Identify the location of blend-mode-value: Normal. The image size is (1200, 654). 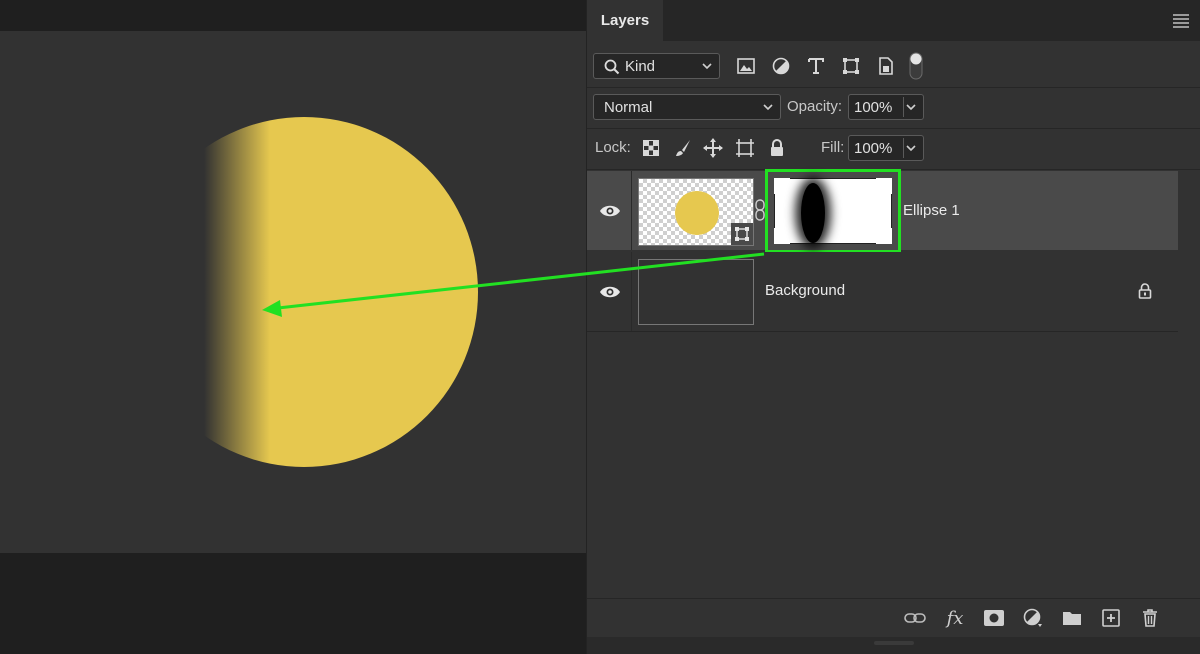
(628, 107).